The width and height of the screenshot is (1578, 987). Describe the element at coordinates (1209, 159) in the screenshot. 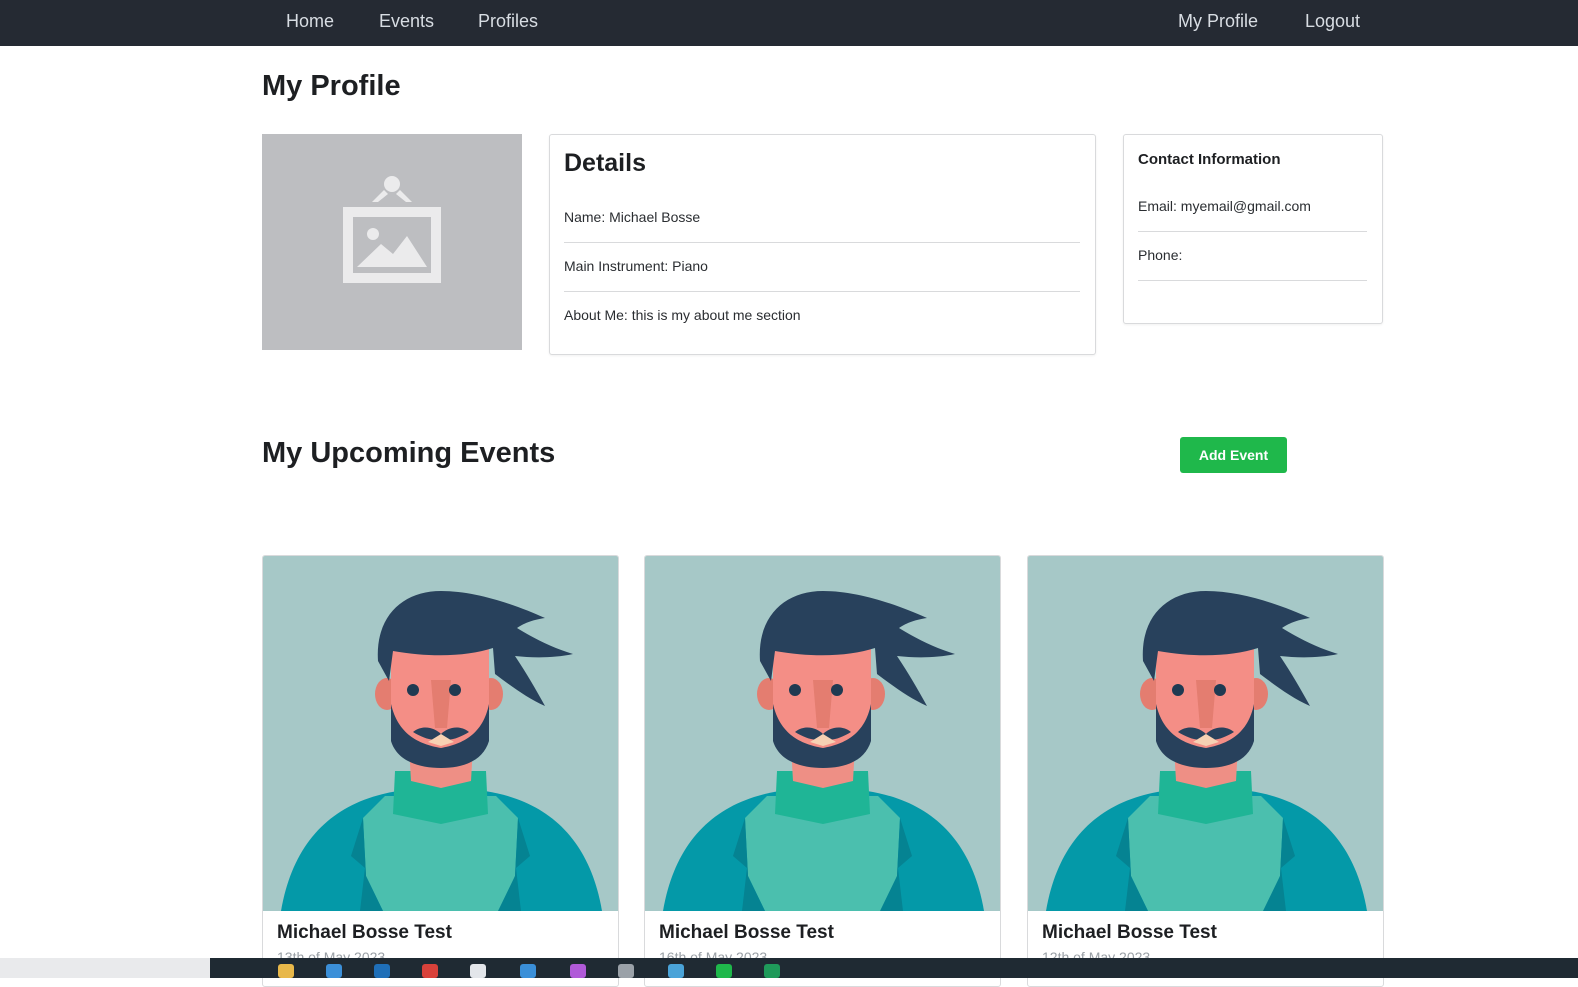

I see `contact-title: Contact Information` at that location.